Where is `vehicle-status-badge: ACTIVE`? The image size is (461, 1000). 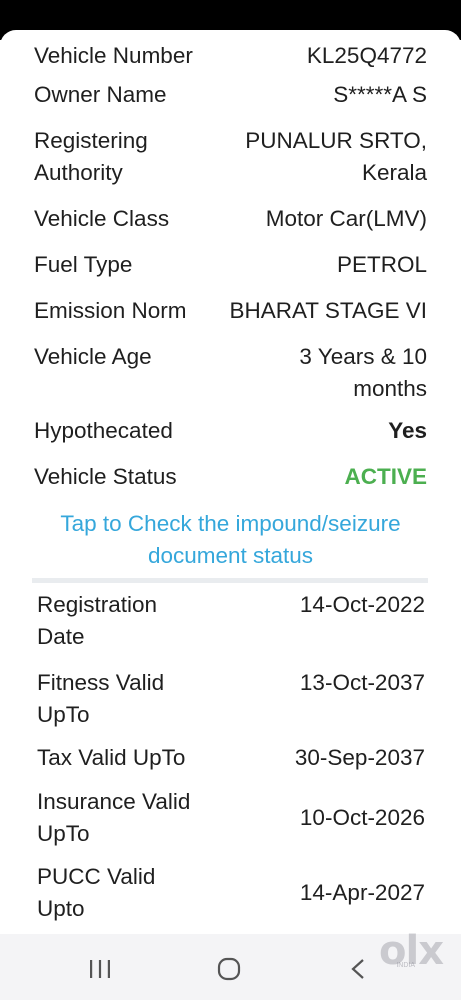 vehicle-status-badge: ACTIVE is located at coordinates (385, 476).